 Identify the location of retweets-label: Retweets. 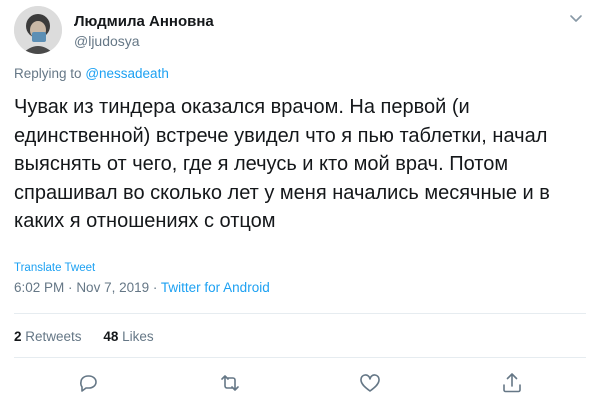
(53, 336).